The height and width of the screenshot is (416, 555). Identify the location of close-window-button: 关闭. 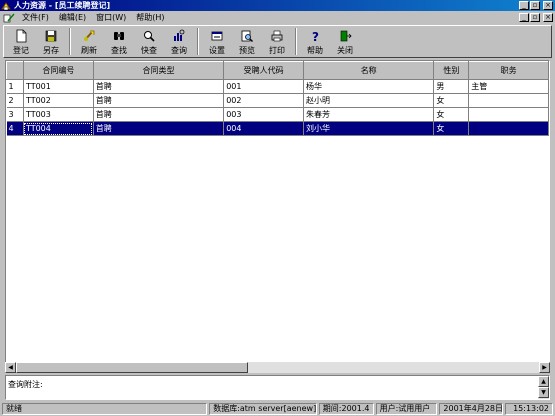
(345, 41).